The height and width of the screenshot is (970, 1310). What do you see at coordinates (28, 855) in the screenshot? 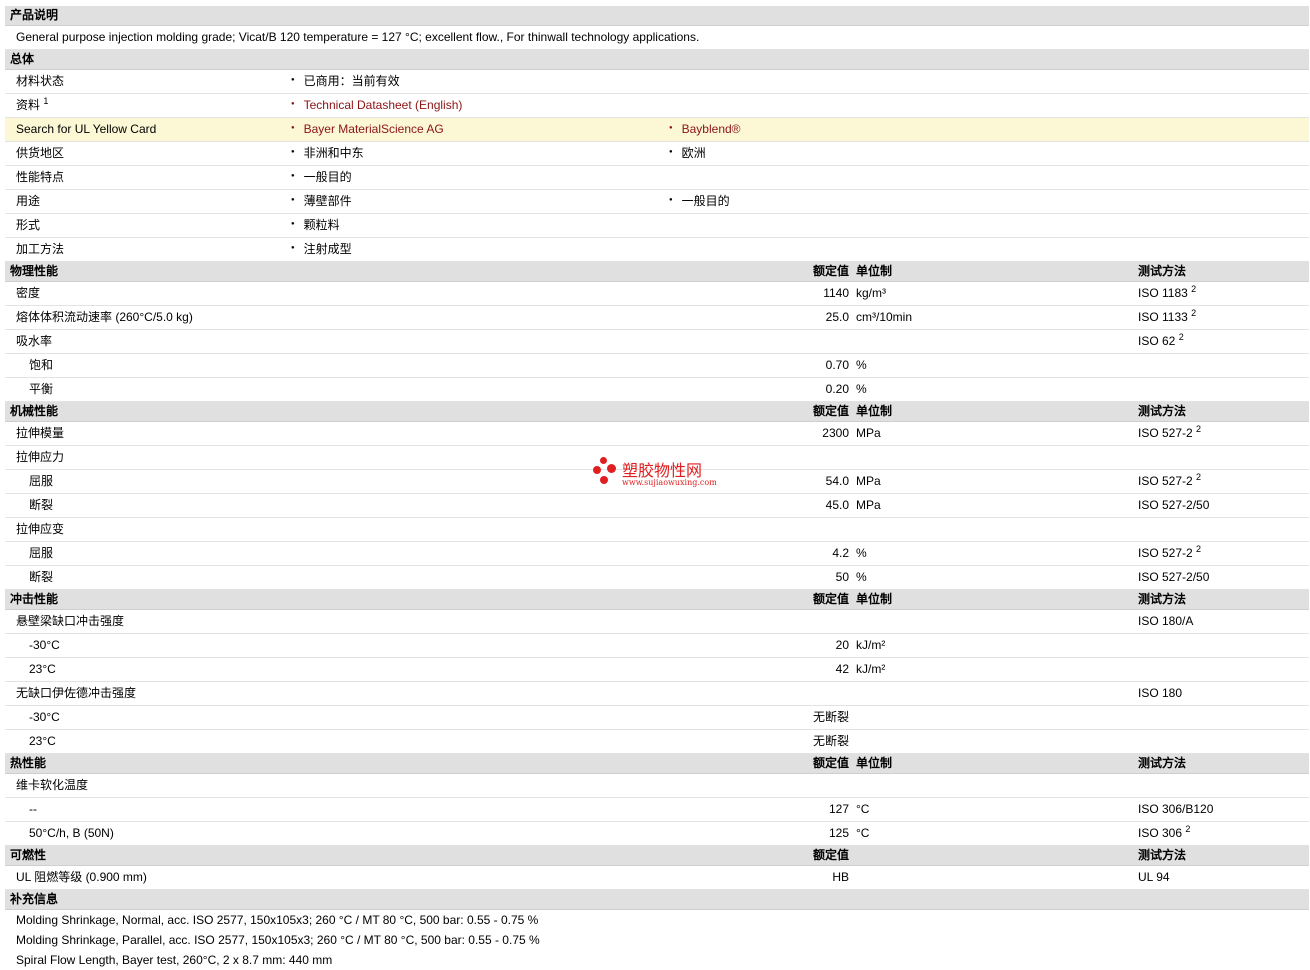
I see `section-title: 可燃性` at bounding box center [28, 855].